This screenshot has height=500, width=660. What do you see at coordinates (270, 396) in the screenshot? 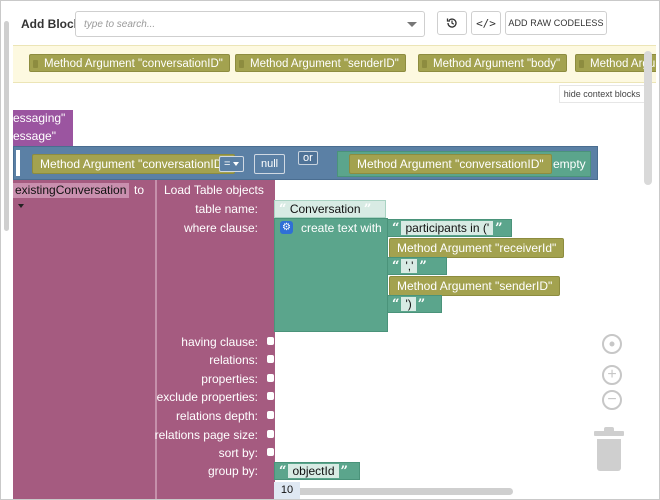
I see `exclude-properties-socket` at bounding box center [270, 396].